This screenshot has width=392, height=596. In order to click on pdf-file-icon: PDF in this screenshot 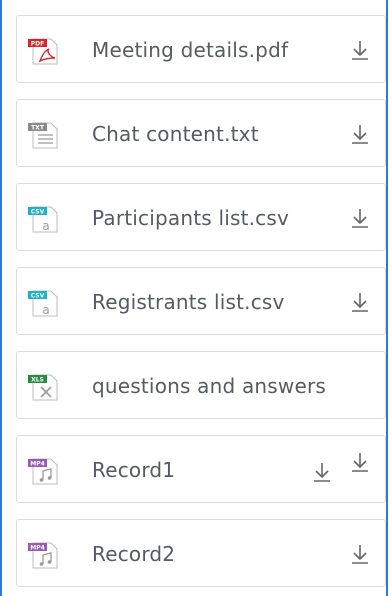, I will do `click(43, 51)`.